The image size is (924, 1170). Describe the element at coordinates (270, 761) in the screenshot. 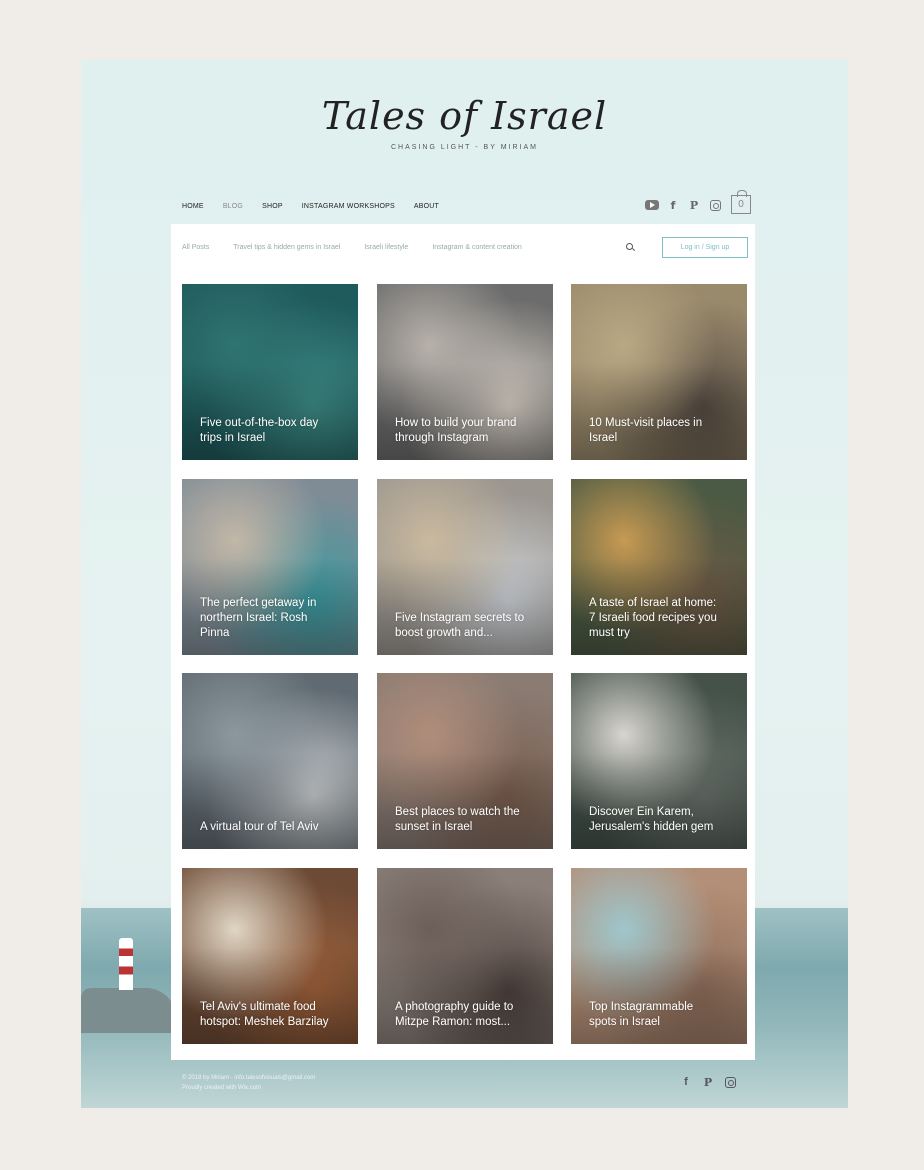

I see `post-card: A virtual tour of Tel Aviv` at that location.